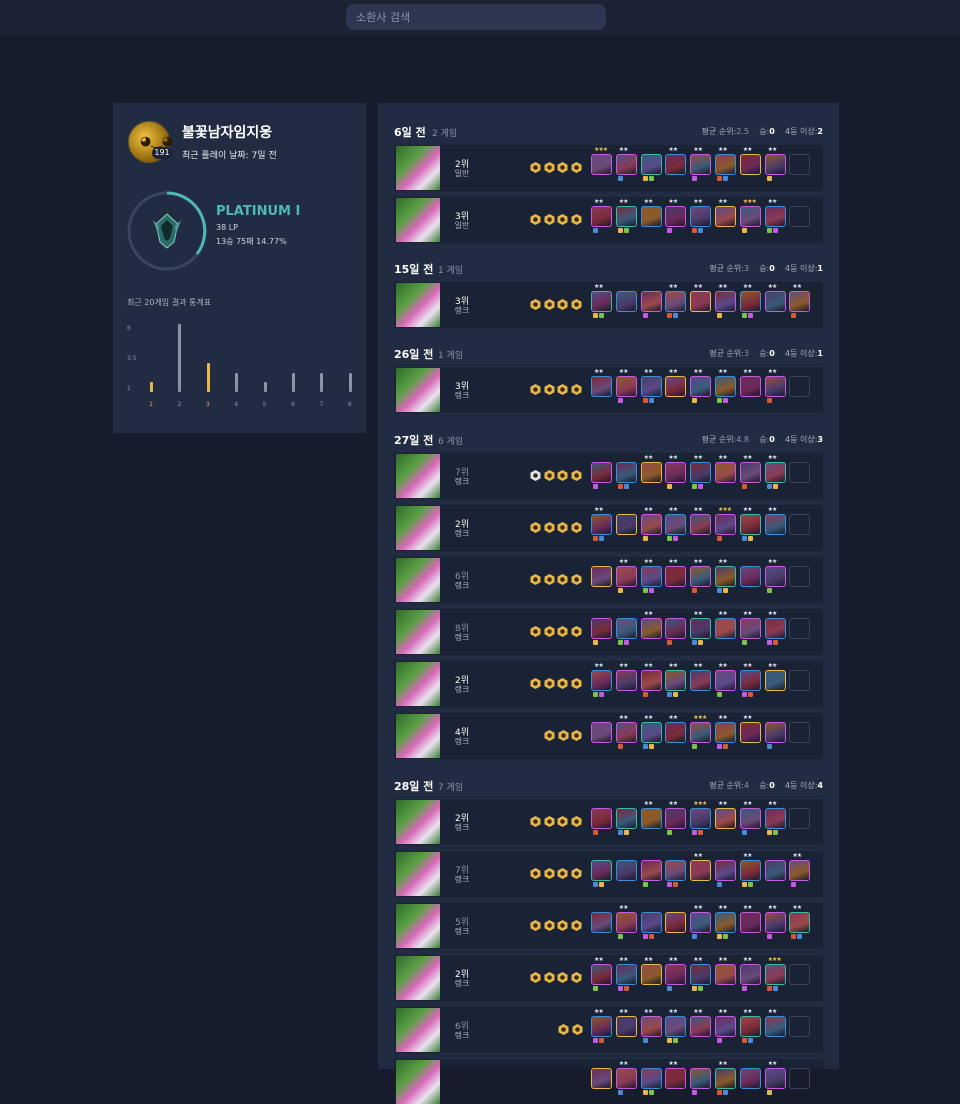  What do you see at coordinates (608, 978) in the screenshot?
I see `match-row: 2위 랭크 ★★ ★★ ★★ ★★ ★★ ★★ ★★ ★★★` at bounding box center [608, 978].